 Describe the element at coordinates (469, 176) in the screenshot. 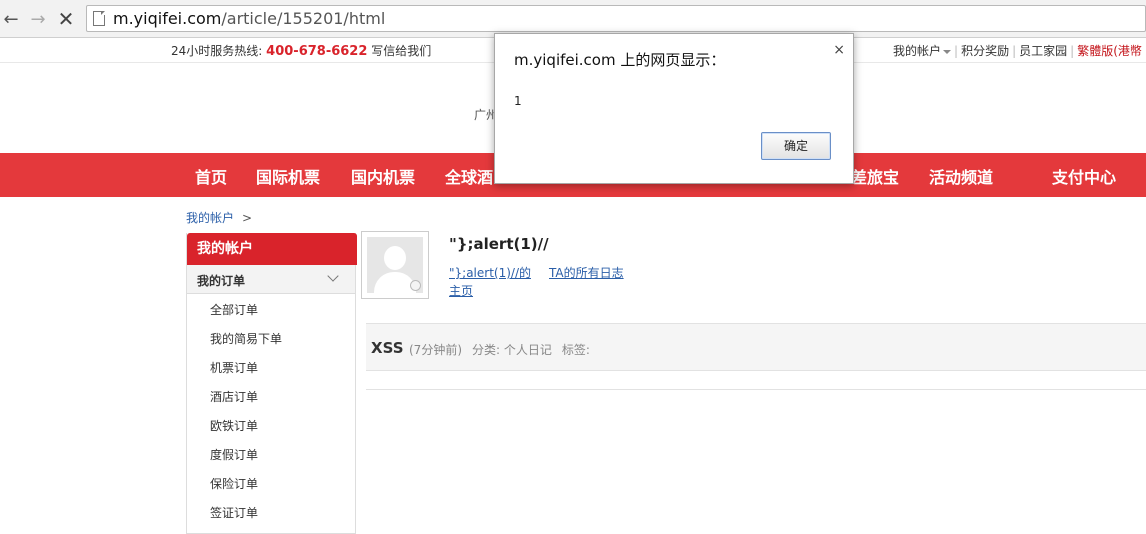

I see `nav-global-hotels: 全球酒` at that location.